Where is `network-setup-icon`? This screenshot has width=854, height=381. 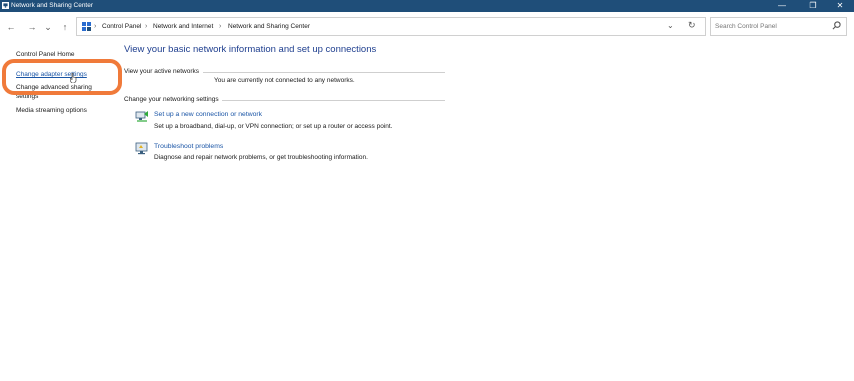 network-setup-icon is located at coordinates (141, 116).